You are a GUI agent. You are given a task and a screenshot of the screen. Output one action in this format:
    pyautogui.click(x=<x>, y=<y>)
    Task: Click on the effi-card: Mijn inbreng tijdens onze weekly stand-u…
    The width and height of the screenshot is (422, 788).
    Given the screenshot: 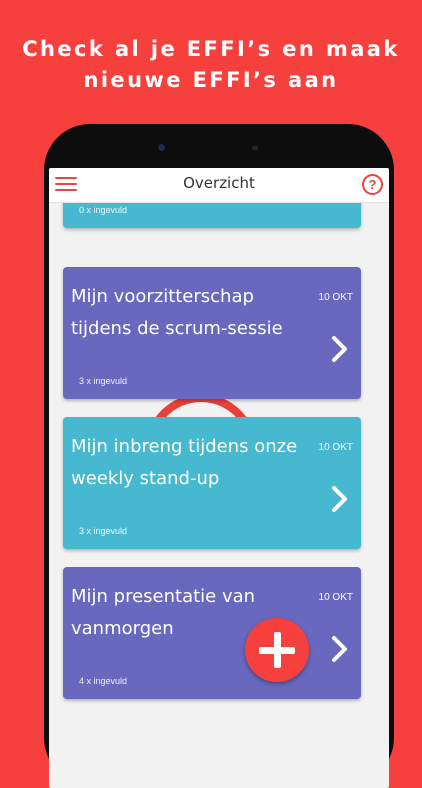 What is the action you would take?
    pyautogui.click(x=212, y=483)
    